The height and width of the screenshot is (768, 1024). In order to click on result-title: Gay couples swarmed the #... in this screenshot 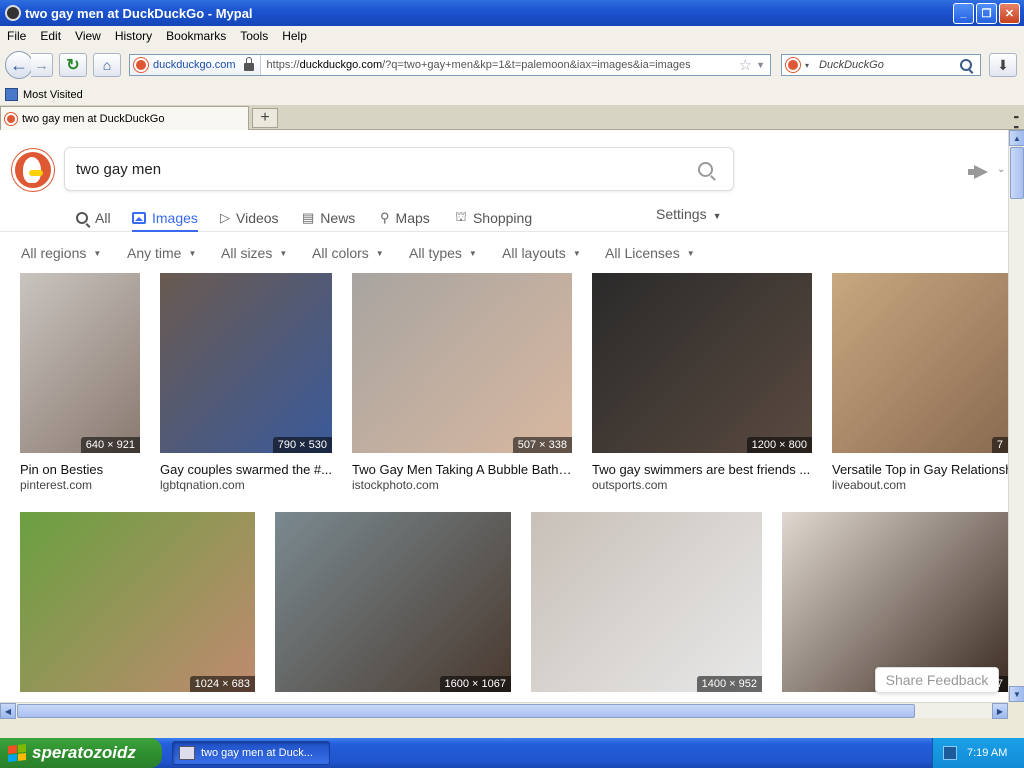, I will do `click(246, 469)`.